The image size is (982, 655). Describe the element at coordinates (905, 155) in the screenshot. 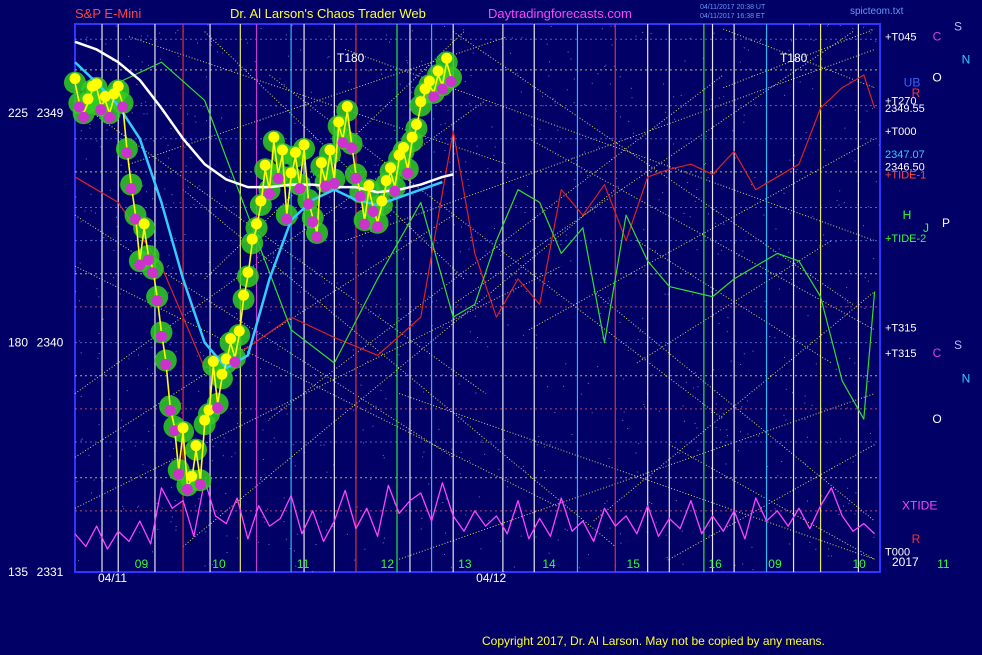

I see `right-axis-label: 2347.07` at that location.